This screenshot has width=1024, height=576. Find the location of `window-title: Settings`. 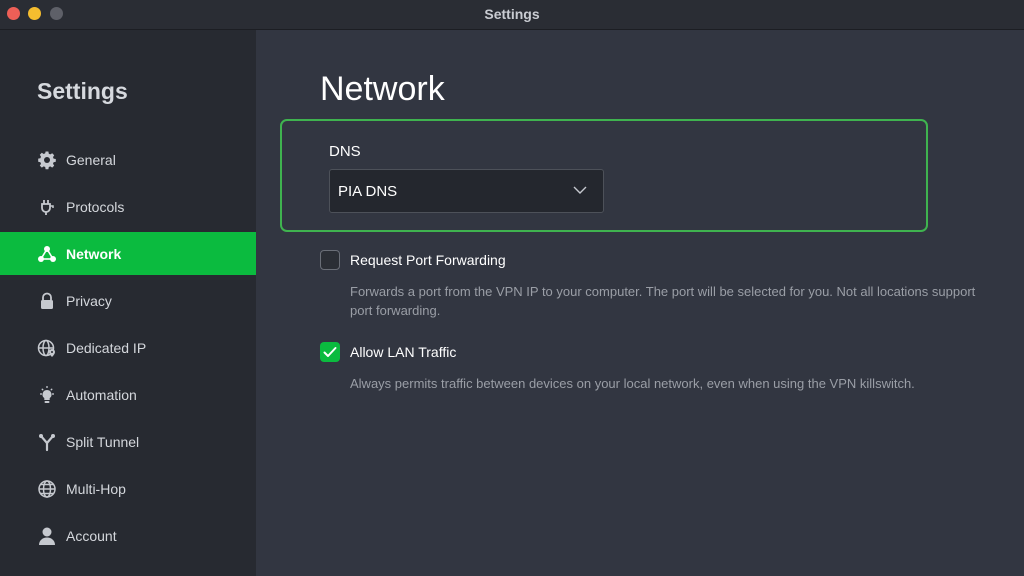

window-title: Settings is located at coordinates (512, 14).